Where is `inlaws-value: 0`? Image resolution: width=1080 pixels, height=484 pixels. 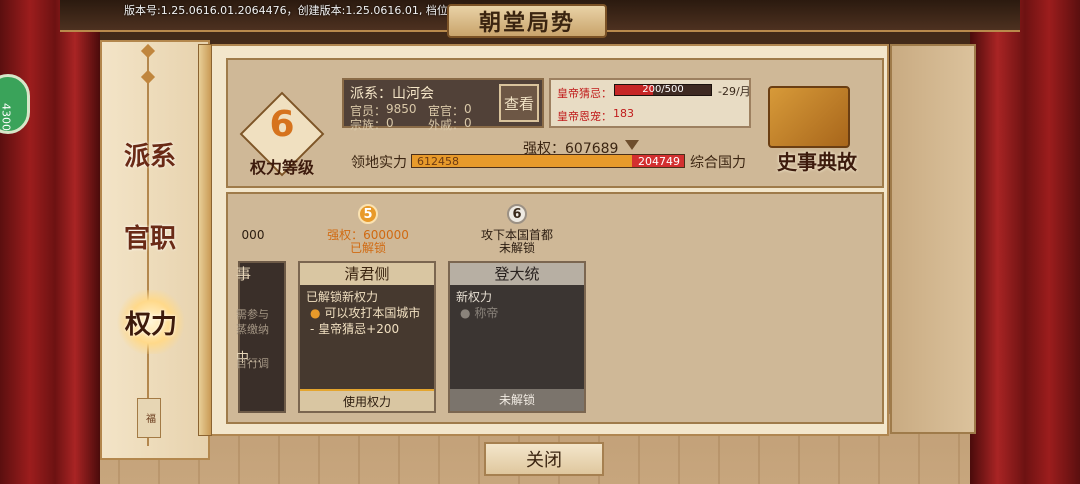 inlaws-value: 0 is located at coordinates (468, 123).